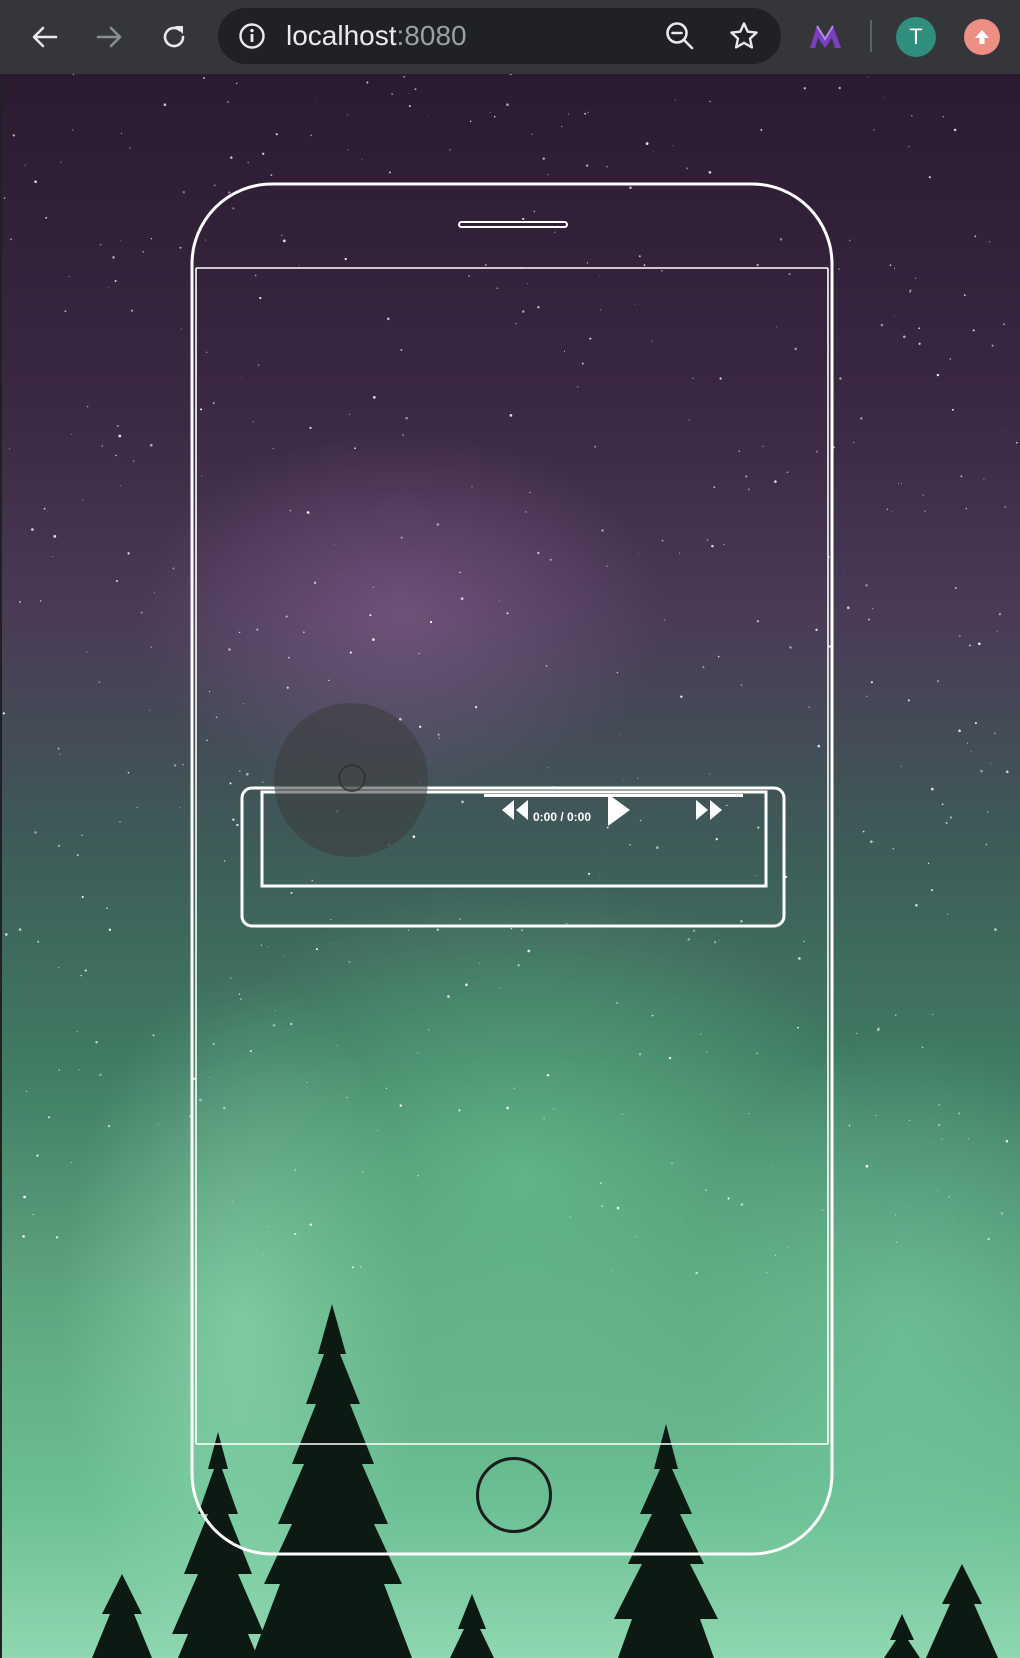 The image size is (1020, 1658). I want to click on play-button, so click(616, 810).